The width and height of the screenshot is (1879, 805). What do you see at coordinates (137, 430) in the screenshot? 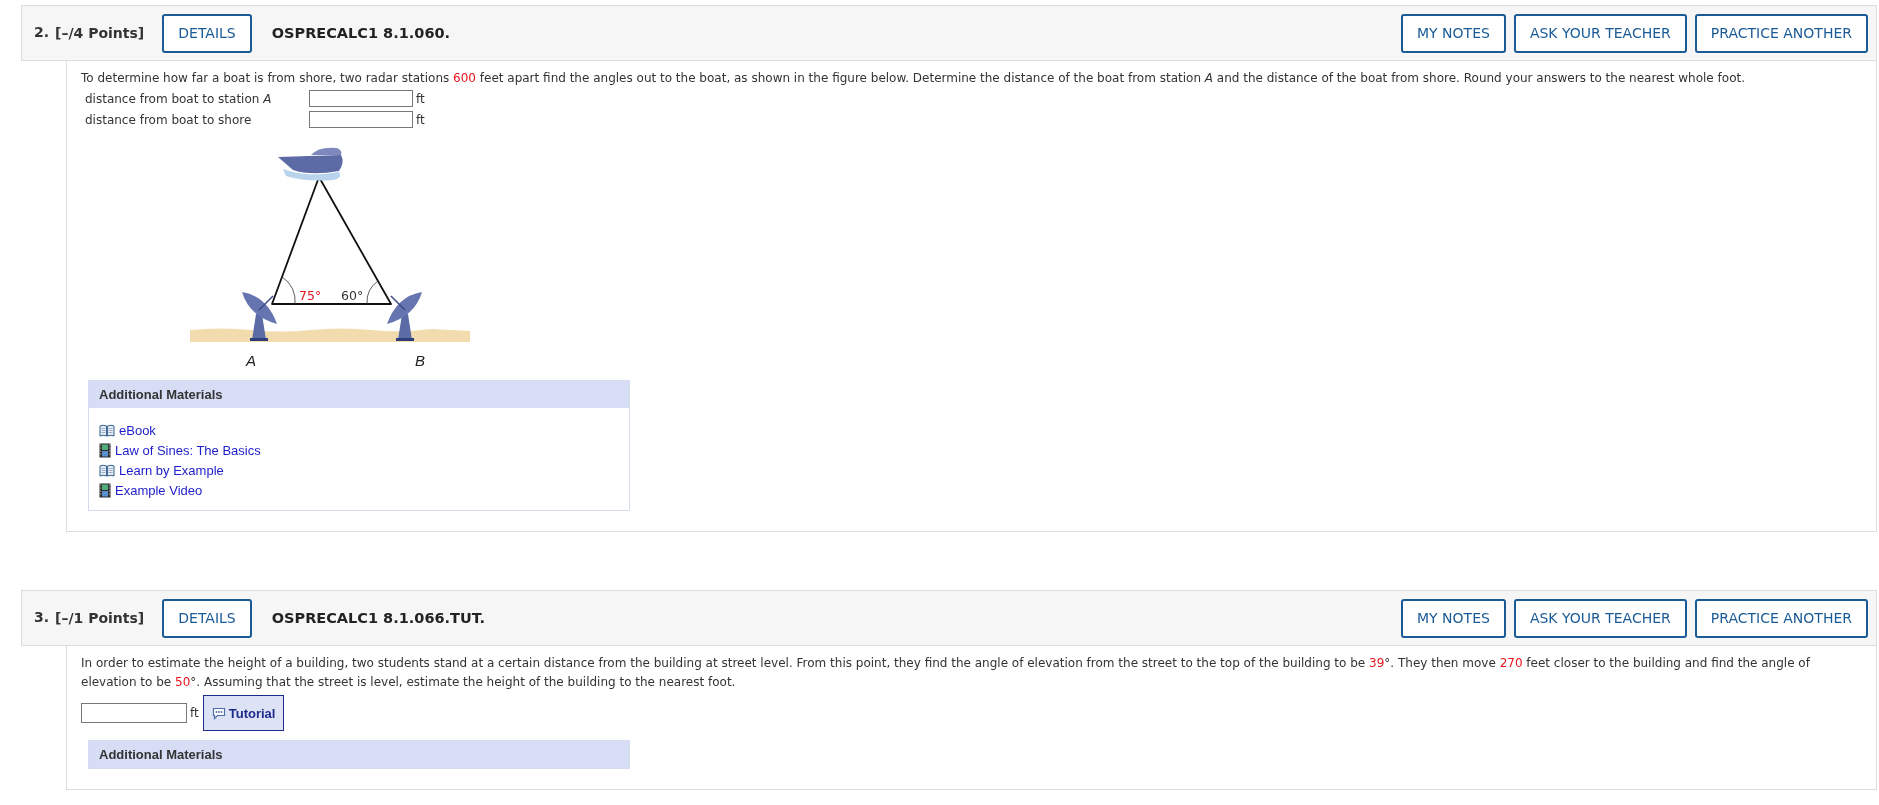
I see `material-link: eBook` at bounding box center [137, 430].